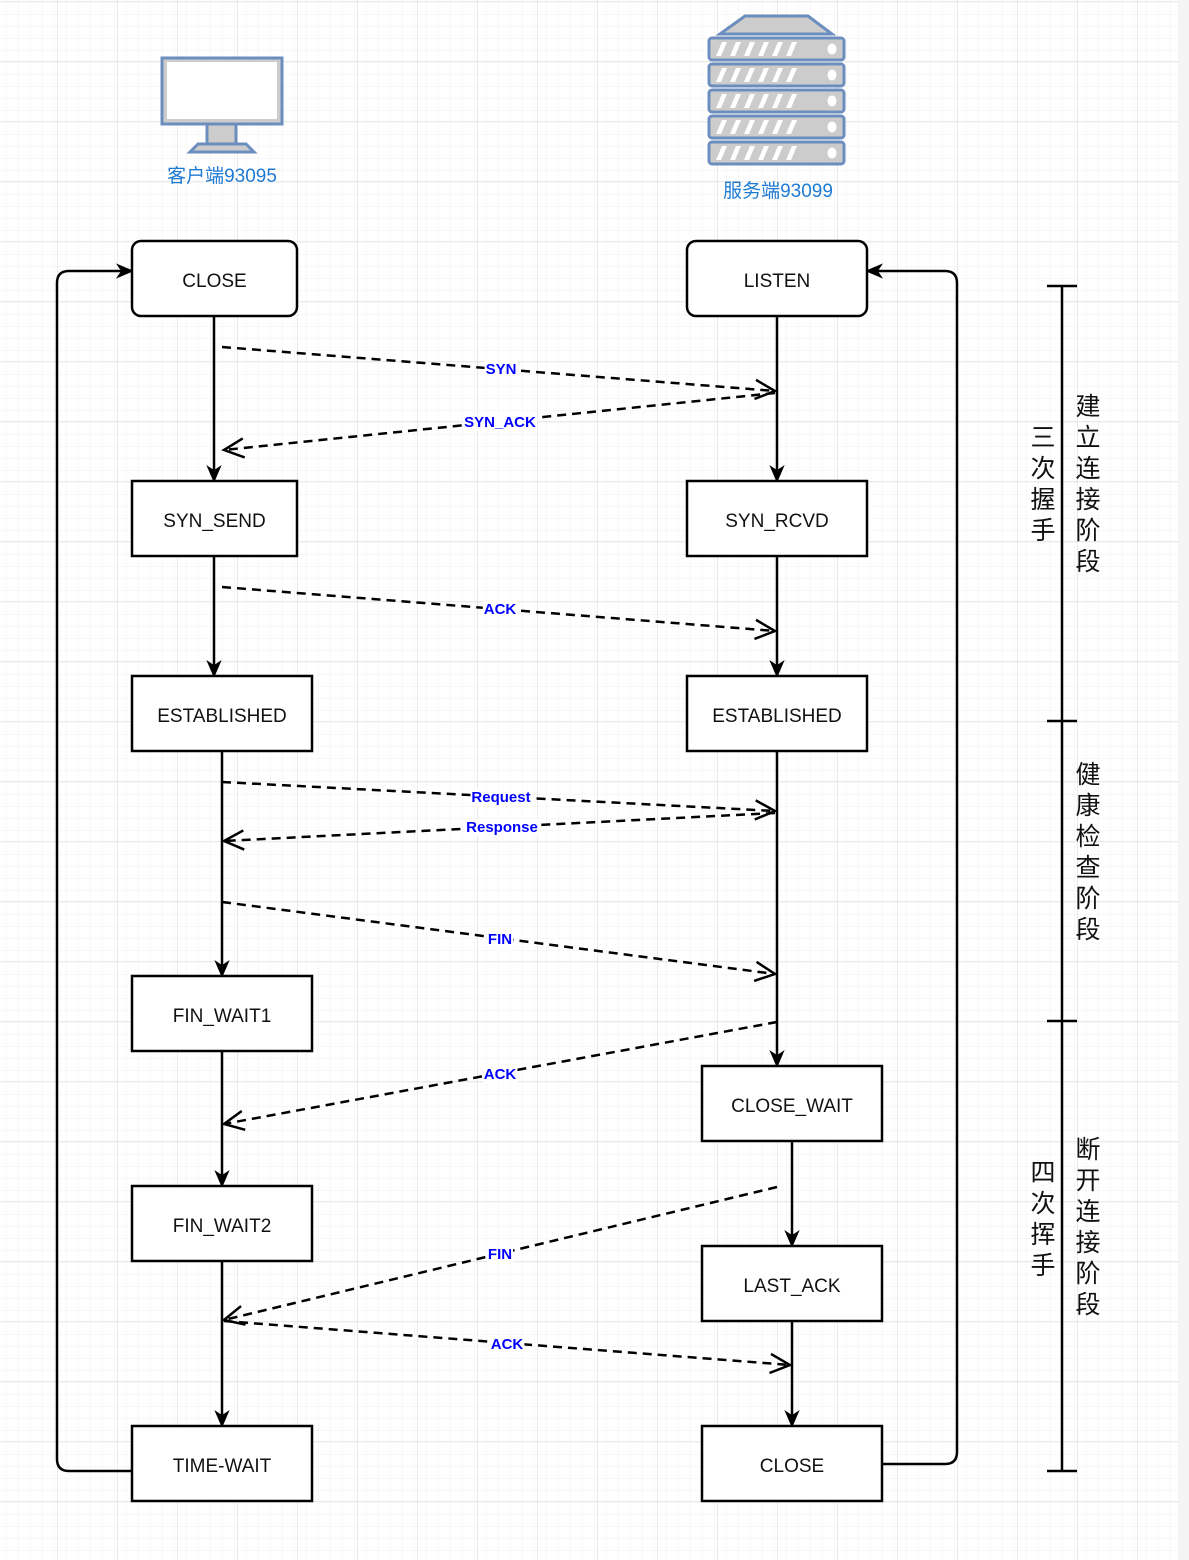 The height and width of the screenshot is (1560, 1189). I want to click on client-label: 客户端93095, so click(222, 176).